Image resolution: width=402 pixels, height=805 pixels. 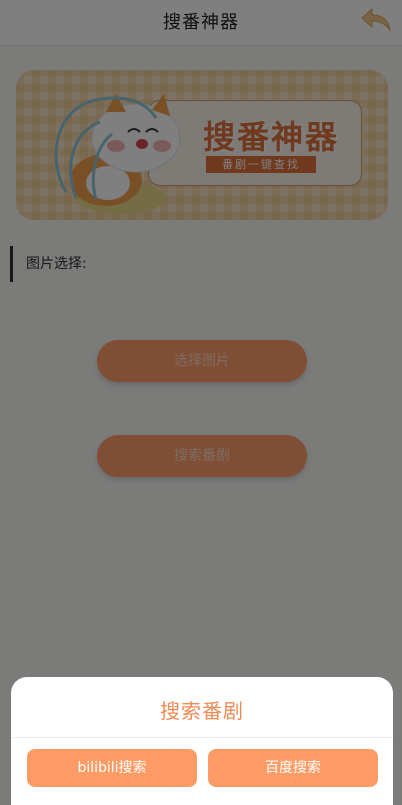 I want to click on baidu-search-button: 百度搜索, so click(x=293, y=768).